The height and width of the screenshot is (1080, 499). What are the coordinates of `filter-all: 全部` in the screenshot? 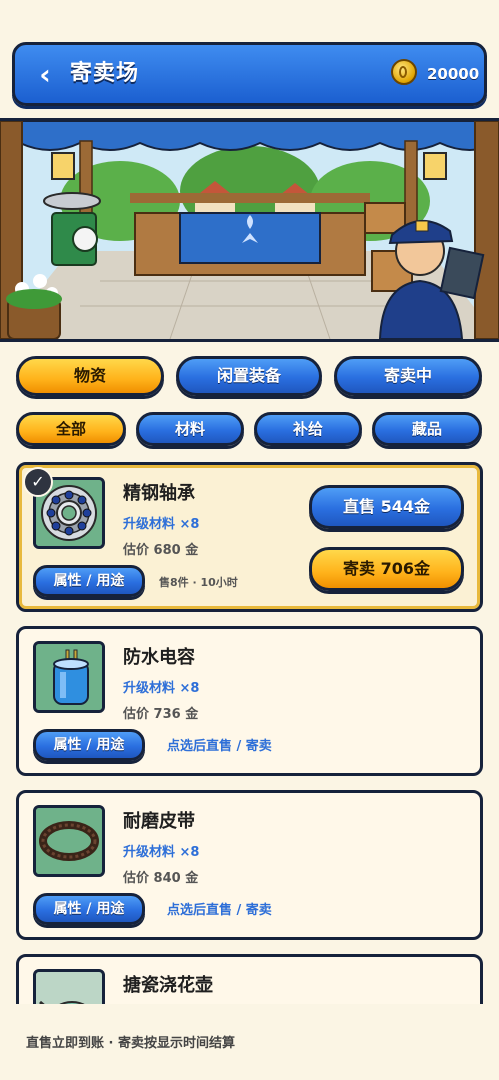 It's located at (71, 429).